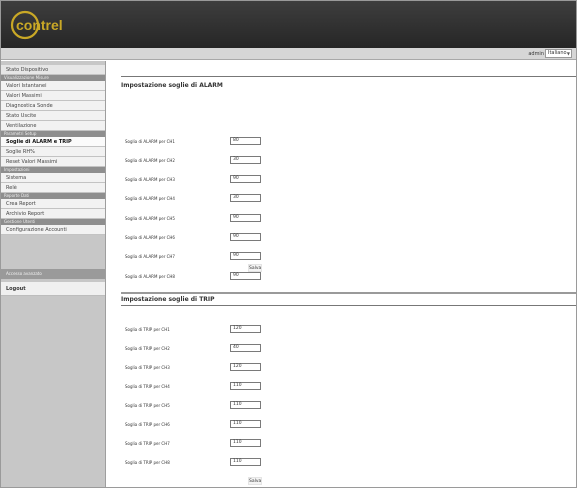  I want to click on trip-input-ch4: 110, so click(245, 386).